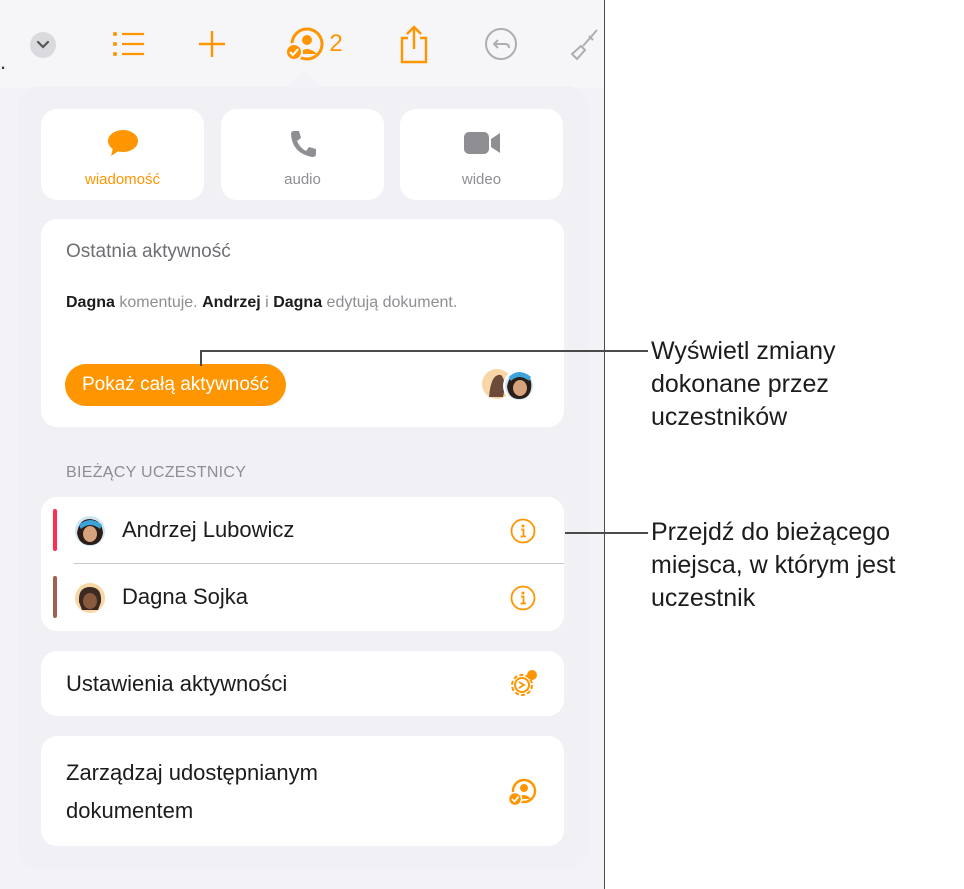 The height and width of the screenshot is (889, 964). I want to click on participant-row: Andrzej Lubowicz, so click(302, 530).